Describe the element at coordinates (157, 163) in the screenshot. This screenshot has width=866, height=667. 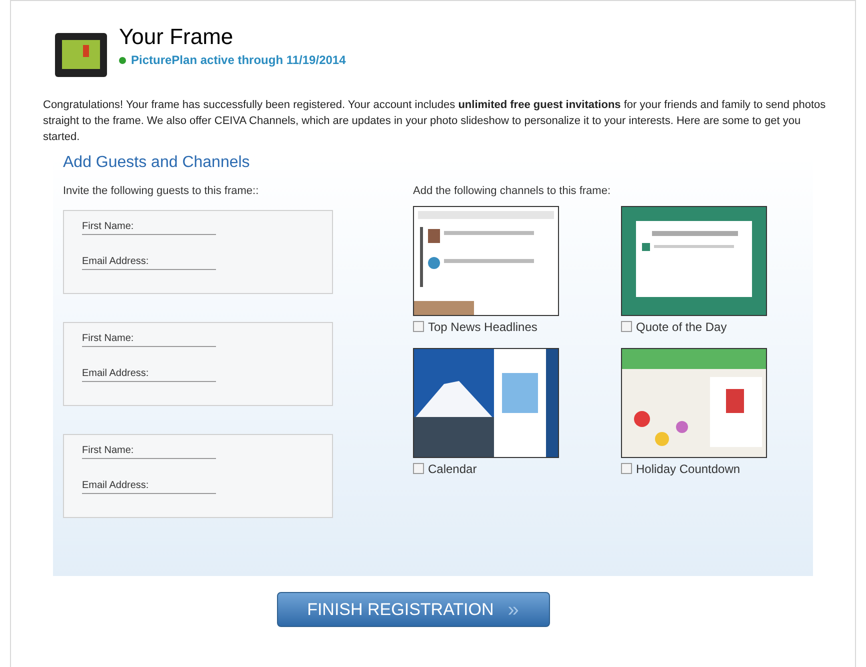
I see `section-title: Add Guests and Channels` at that location.